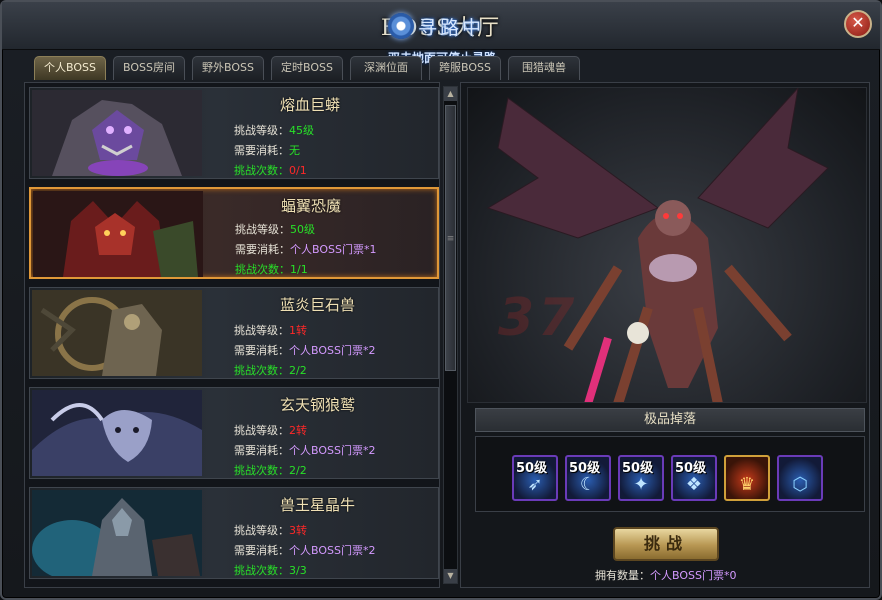 Image resolution: width=882 pixels, height=600 pixels. I want to click on tab-boss-room: BOSS房间, so click(149, 68).